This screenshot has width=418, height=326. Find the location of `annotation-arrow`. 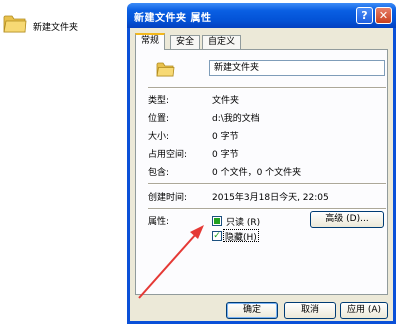

annotation-arrow is located at coordinates (171, 262).